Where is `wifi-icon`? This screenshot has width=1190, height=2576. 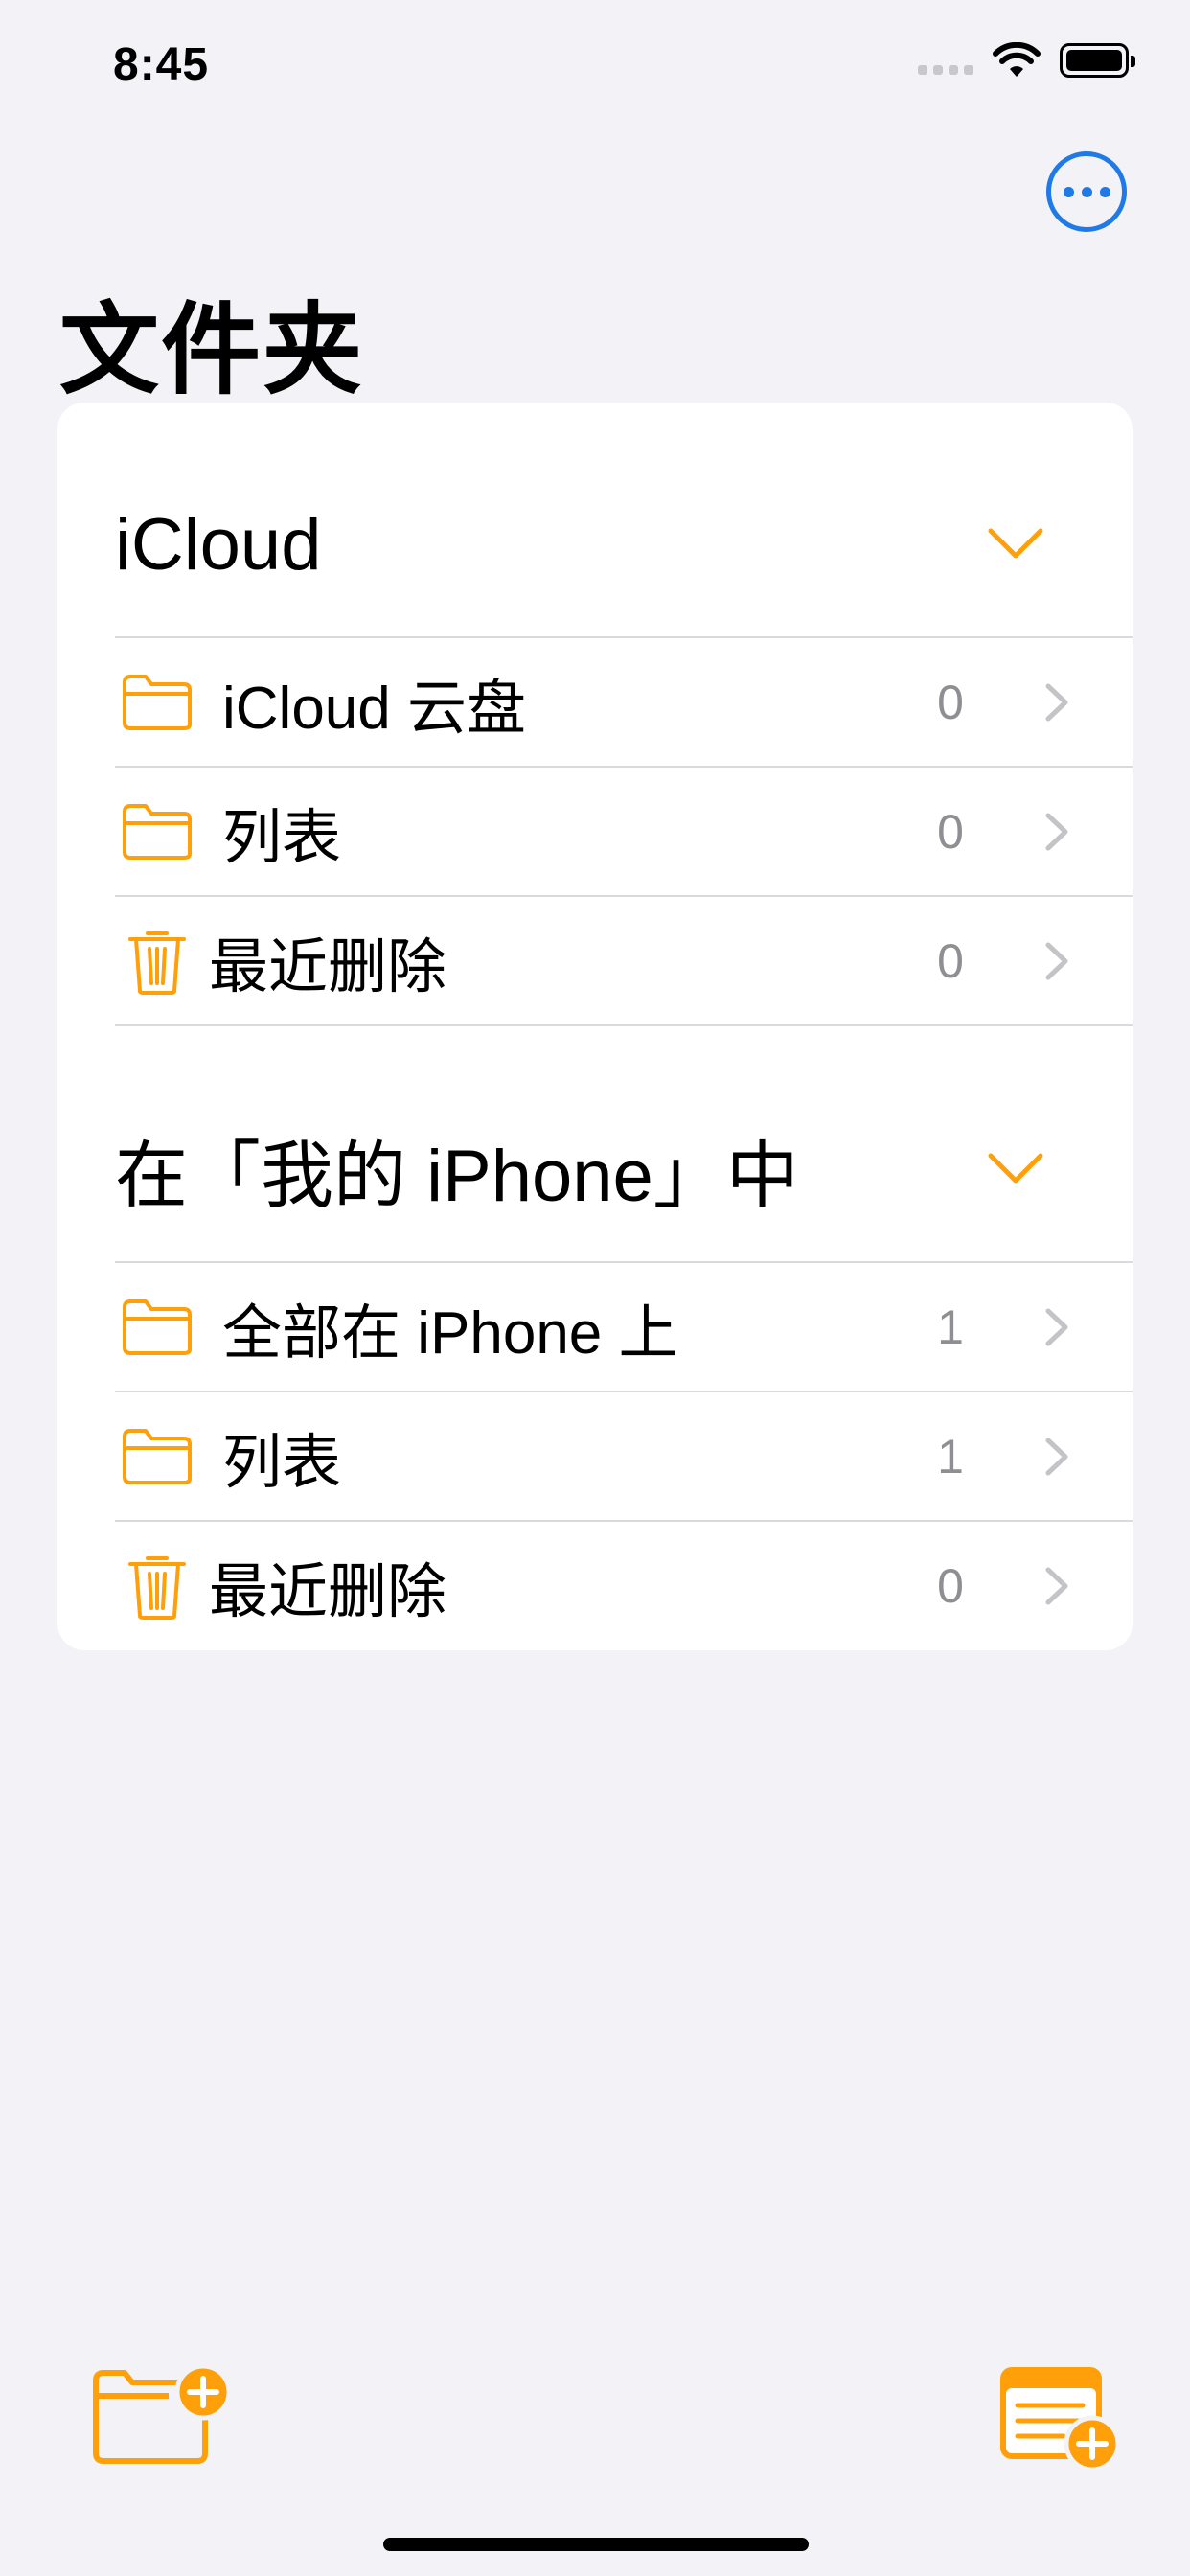 wifi-icon is located at coordinates (1017, 59).